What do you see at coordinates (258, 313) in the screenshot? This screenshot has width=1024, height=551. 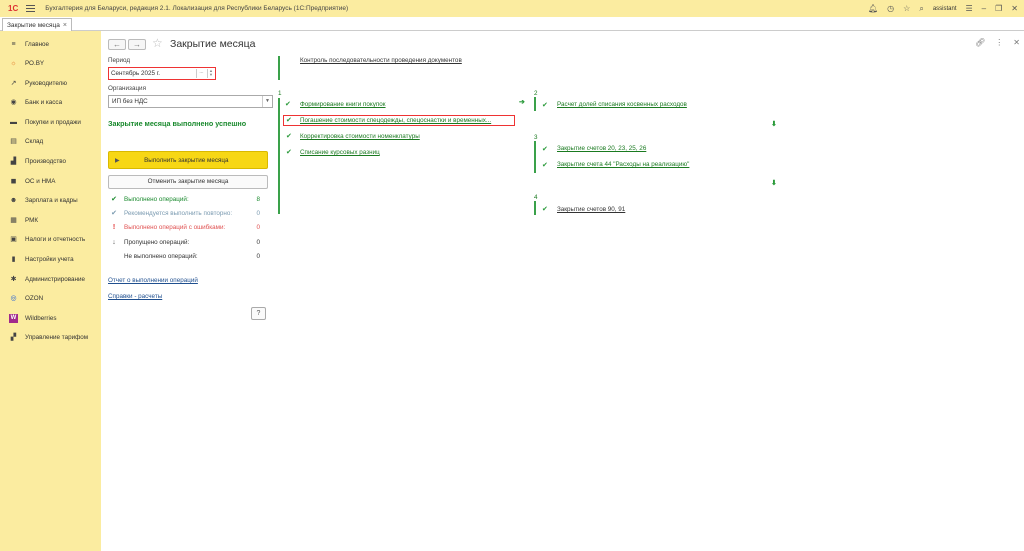 I see `help-button: ?` at bounding box center [258, 313].